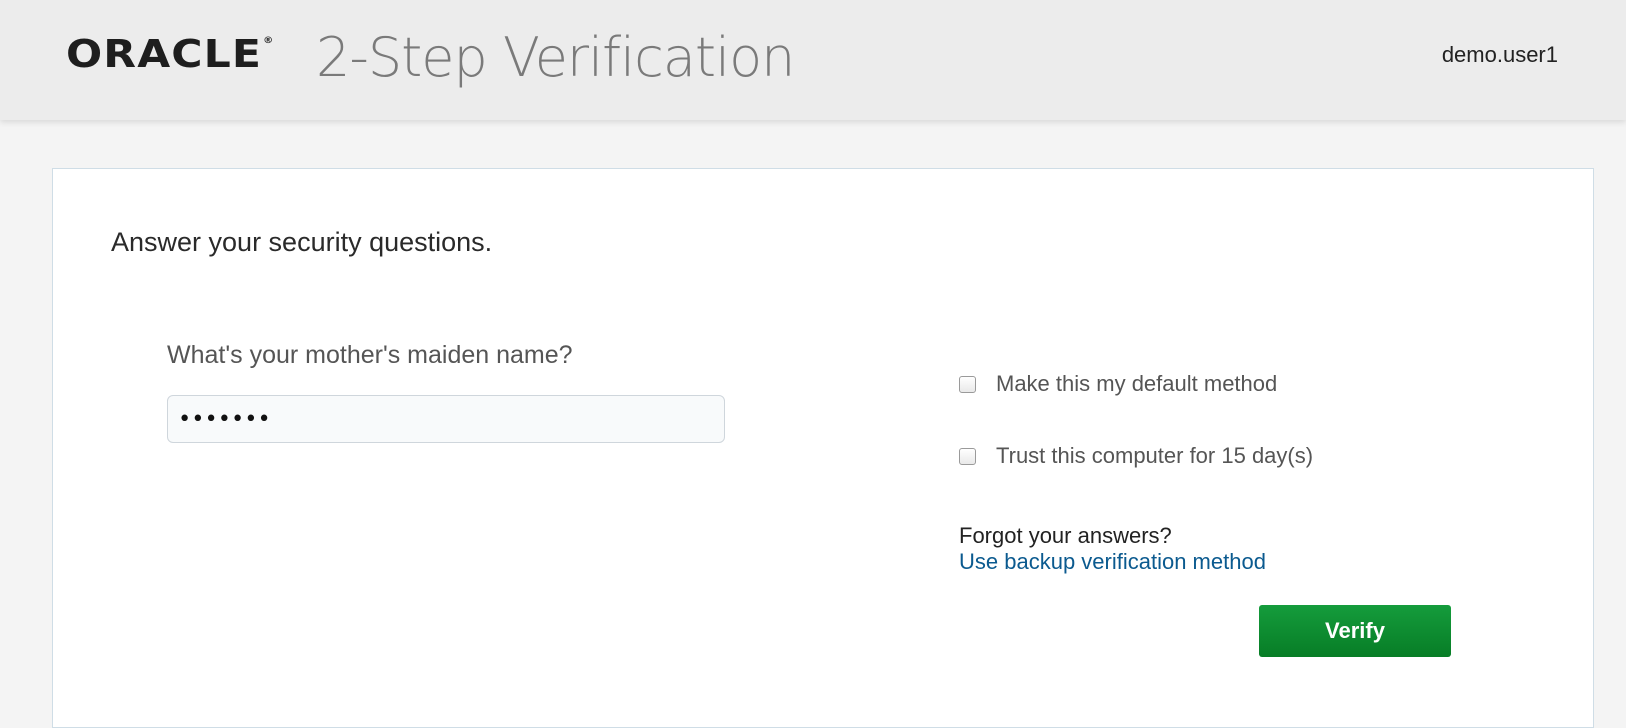 The height and width of the screenshot is (728, 1626). Describe the element at coordinates (269, 41) in the screenshot. I see `registered-mark: ®` at that location.